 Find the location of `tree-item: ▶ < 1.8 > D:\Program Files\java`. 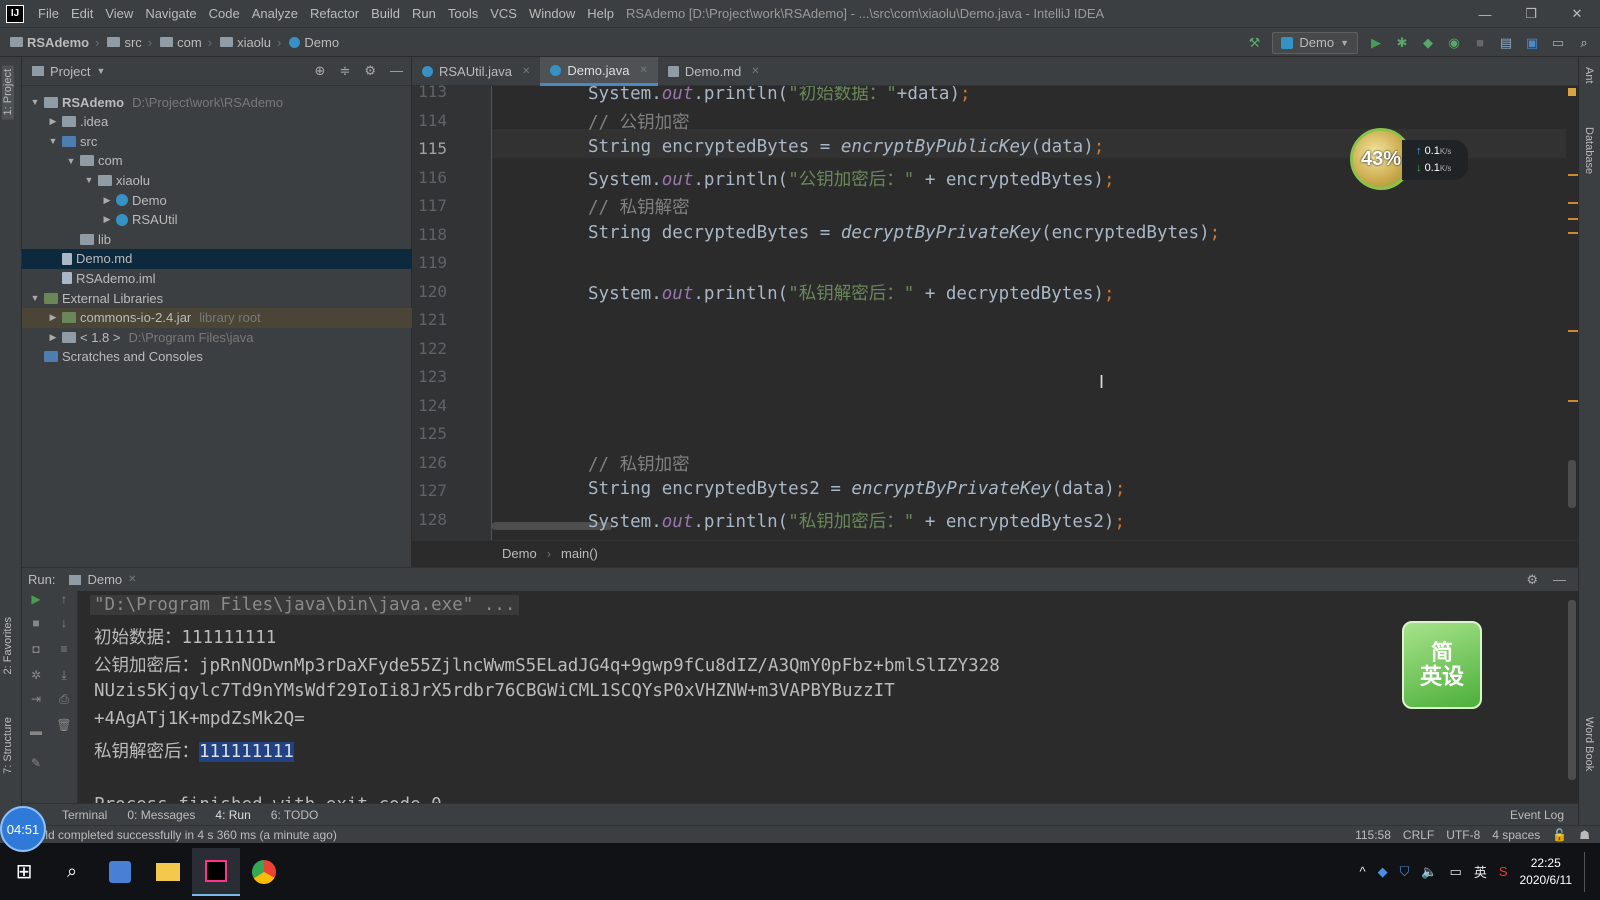

tree-item: ▶ < 1.8 > D:\Program Files\java is located at coordinates (217, 337).